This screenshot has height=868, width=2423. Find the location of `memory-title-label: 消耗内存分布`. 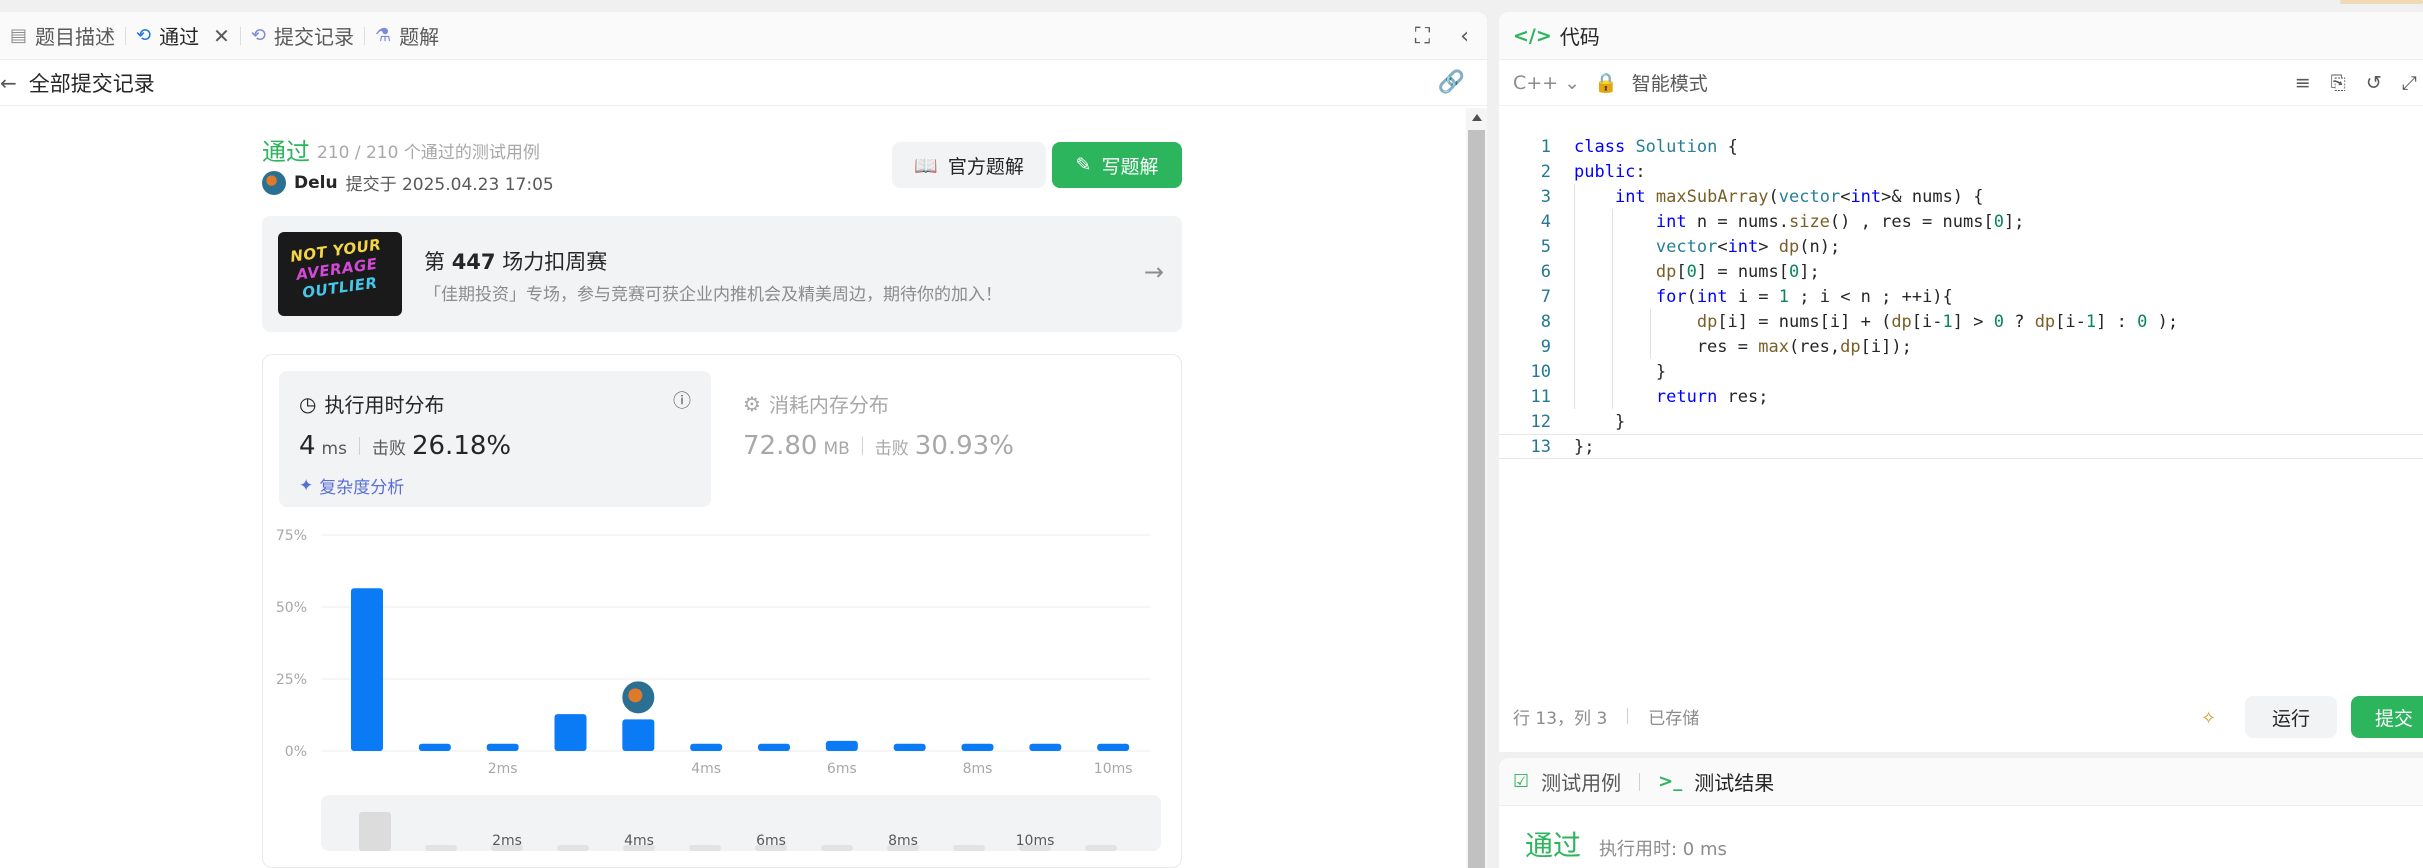

memory-title-label: 消耗内存分布 is located at coordinates (828, 405).